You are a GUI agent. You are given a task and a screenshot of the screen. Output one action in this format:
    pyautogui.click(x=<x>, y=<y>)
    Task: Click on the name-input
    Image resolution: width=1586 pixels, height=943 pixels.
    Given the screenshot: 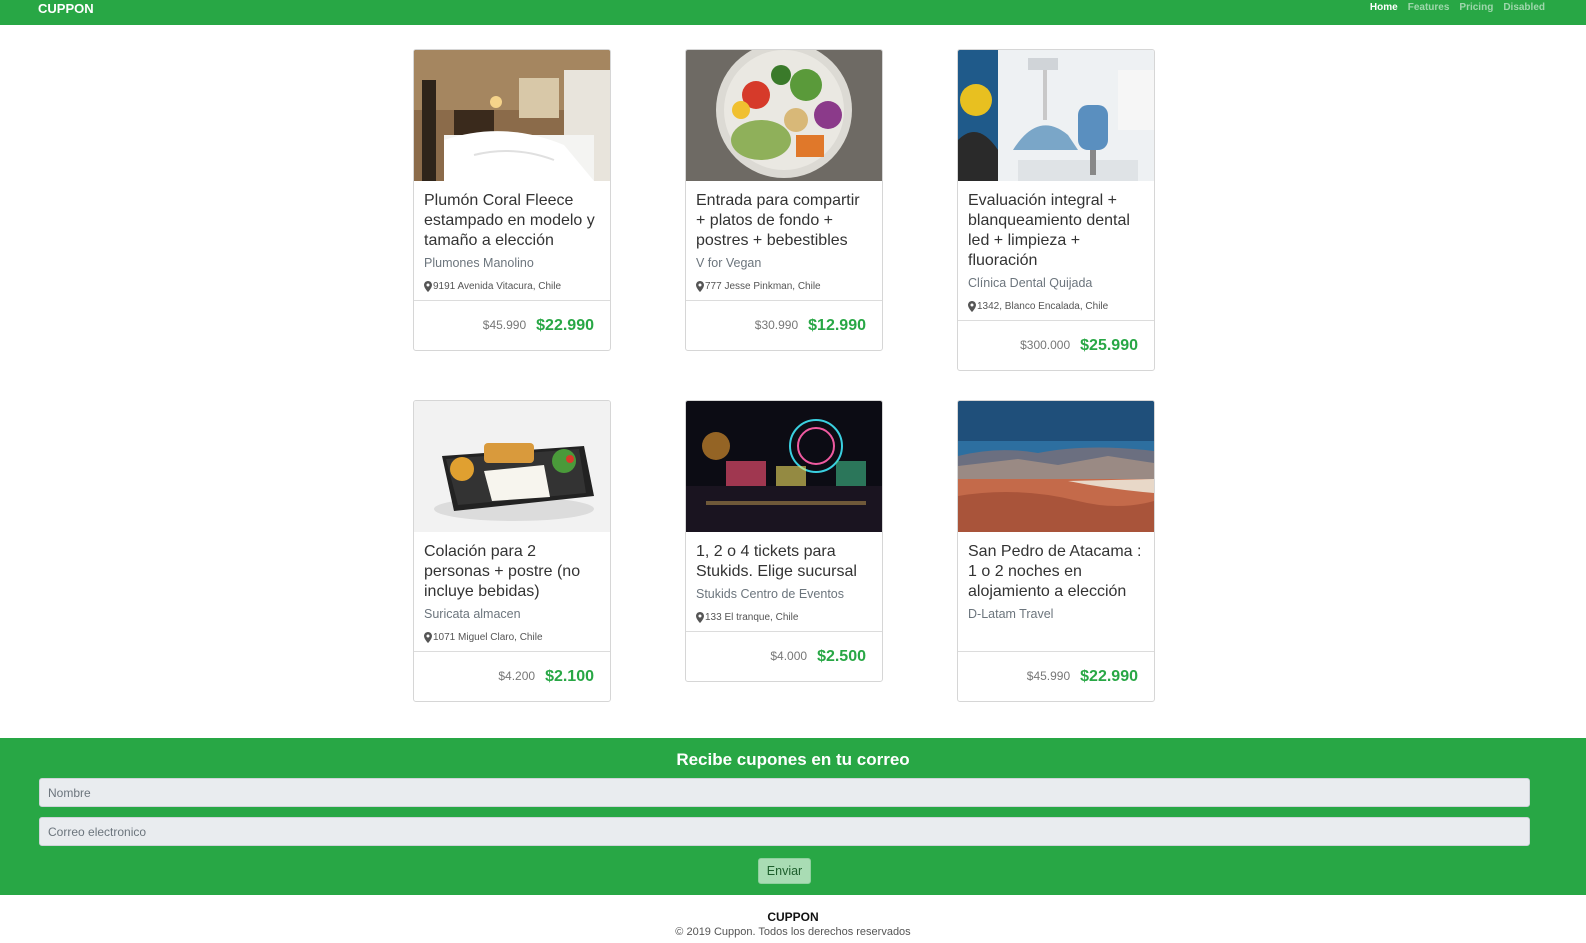 What is the action you would take?
    pyautogui.click(x=784, y=792)
    